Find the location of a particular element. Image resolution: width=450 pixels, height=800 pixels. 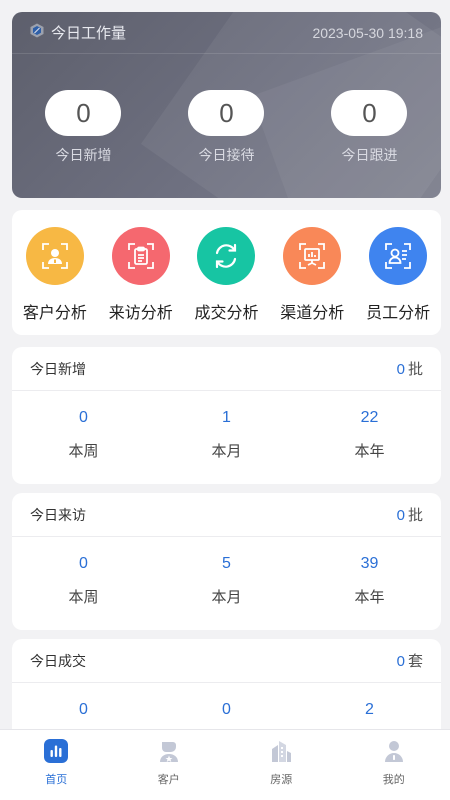

stat-today-reception: 0 今日接待 is located at coordinates (226, 127).